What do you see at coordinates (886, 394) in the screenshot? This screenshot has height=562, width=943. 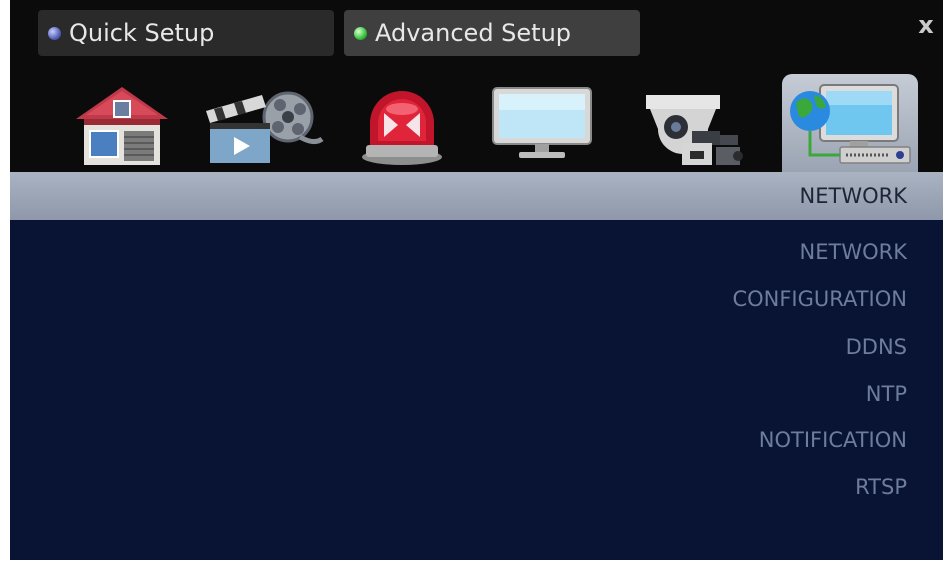 I see `menu-item-ntp: NTP` at bounding box center [886, 394].